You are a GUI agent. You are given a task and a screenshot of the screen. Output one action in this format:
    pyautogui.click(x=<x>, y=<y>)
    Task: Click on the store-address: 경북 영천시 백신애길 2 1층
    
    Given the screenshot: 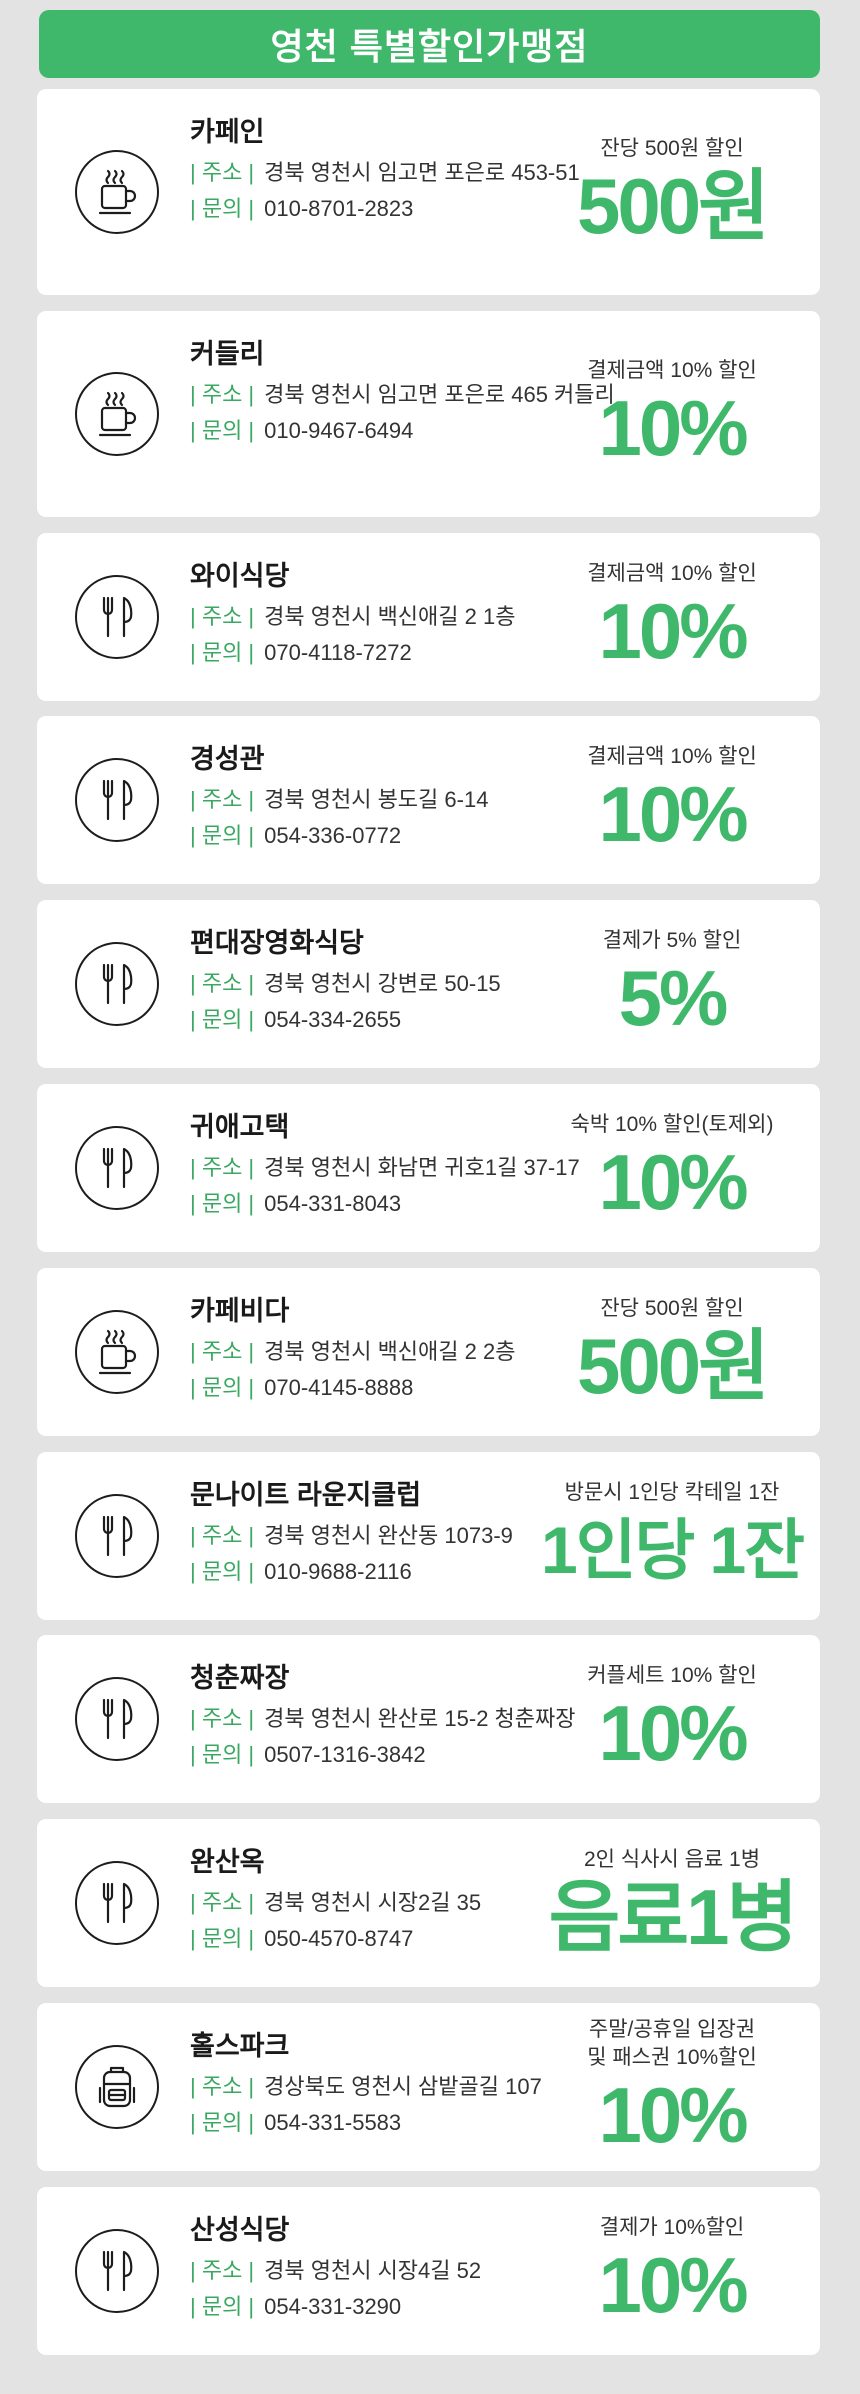 What is the action you would take?
    pyautogui.click(x=390, y=616)
    